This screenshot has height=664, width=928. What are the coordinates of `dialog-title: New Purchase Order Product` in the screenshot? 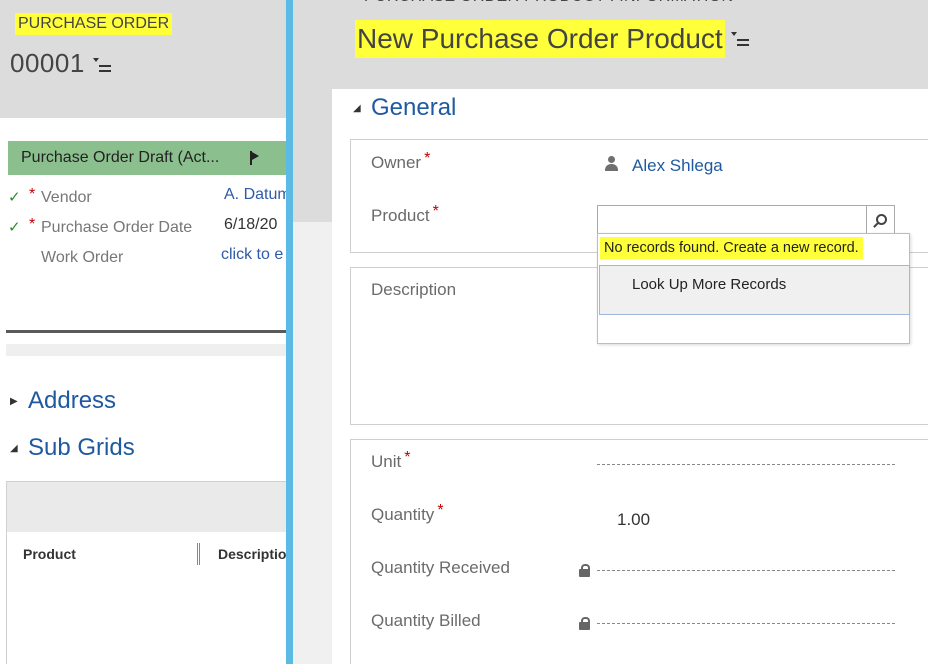 It's located at (540, 39).